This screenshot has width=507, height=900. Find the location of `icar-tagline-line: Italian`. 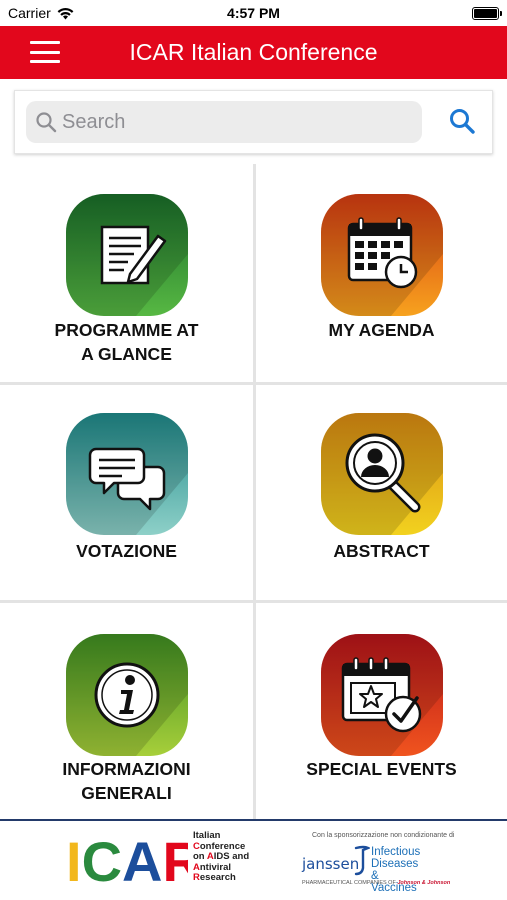

icar-tagline-line: Italian is located at coordinates (207, 835).